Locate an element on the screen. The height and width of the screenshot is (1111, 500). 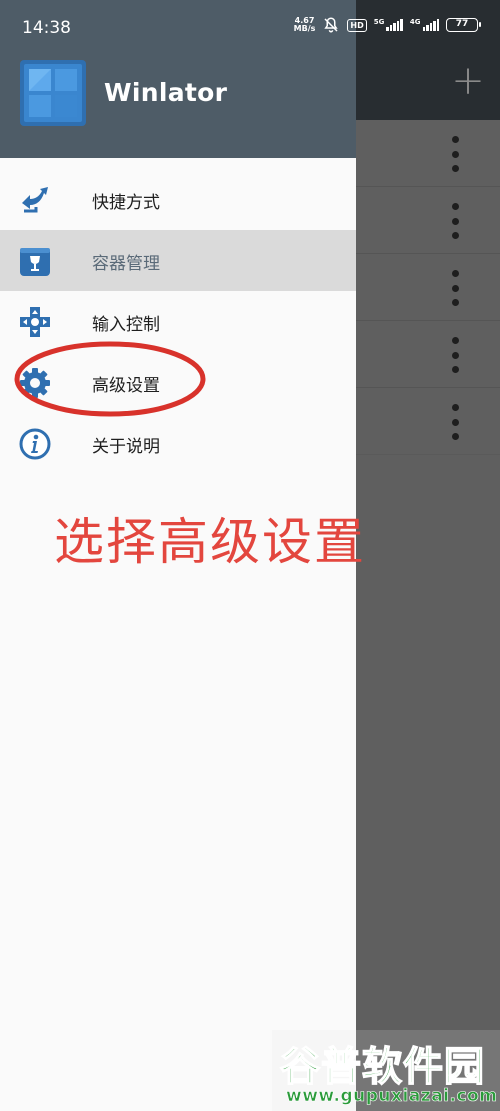
menu-item-label: 关于说明 is located at coordinates (126, 447).